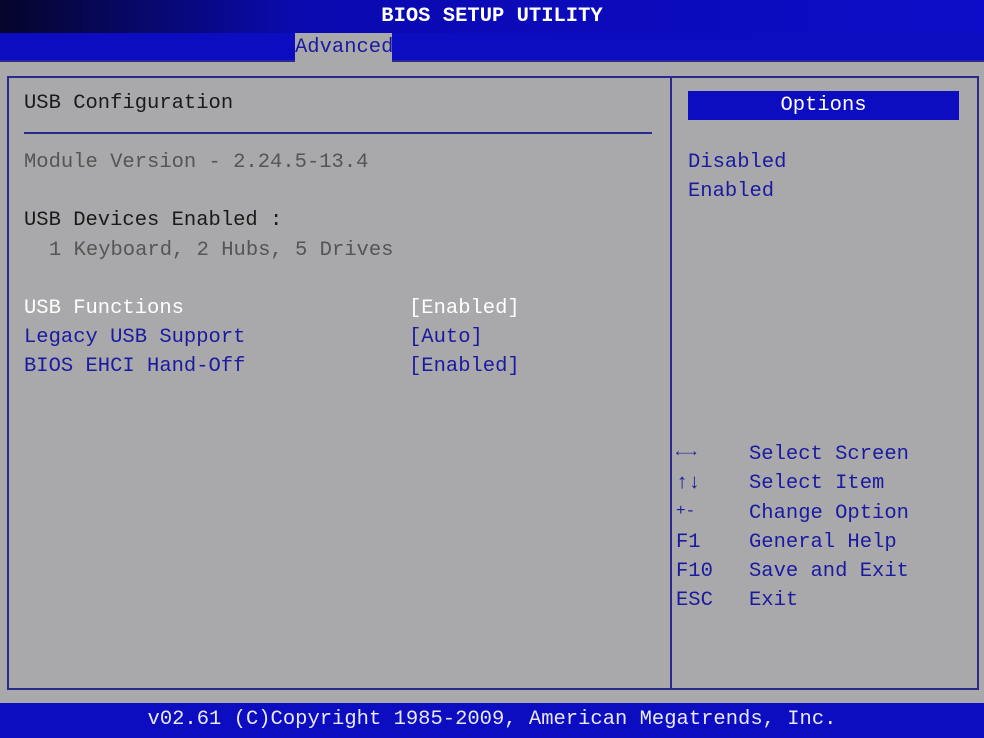  What do you see at coordinates (338, 133) in the screenshot?
I see `divider` at bounding box center [338, 133].